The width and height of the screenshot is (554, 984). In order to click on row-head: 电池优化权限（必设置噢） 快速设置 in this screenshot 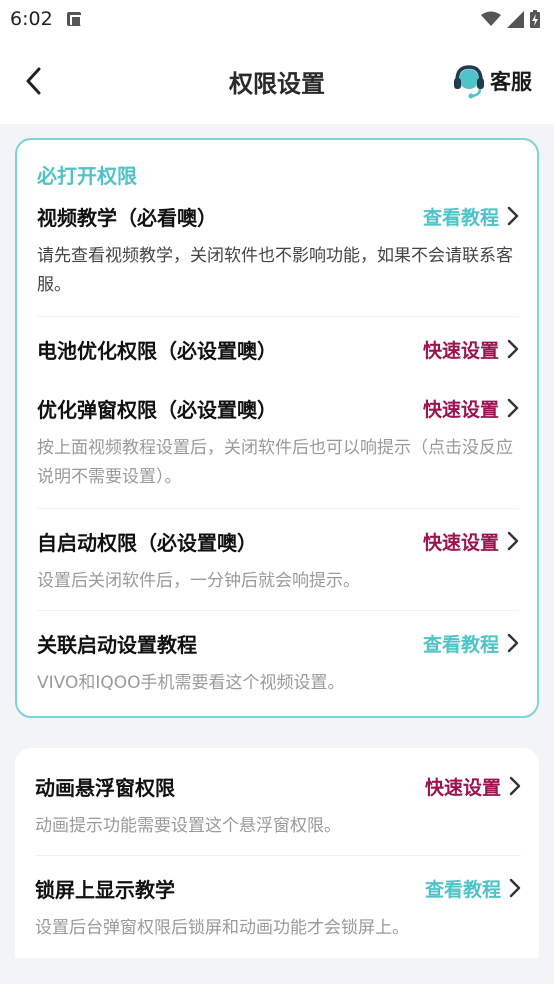, I will do `click(278, 349)`.